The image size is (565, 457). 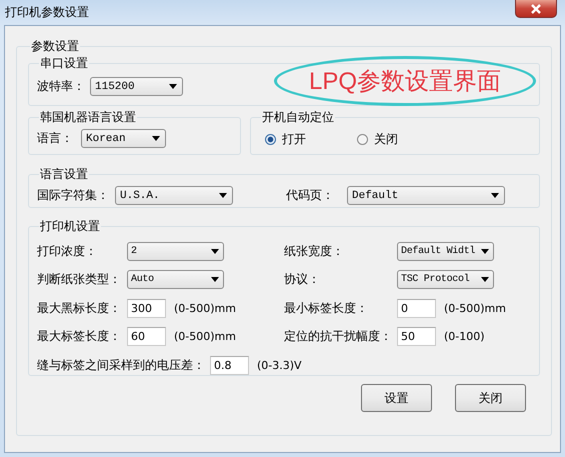 I want to click on unit-label: (0-100), so click(x=464, y=337).